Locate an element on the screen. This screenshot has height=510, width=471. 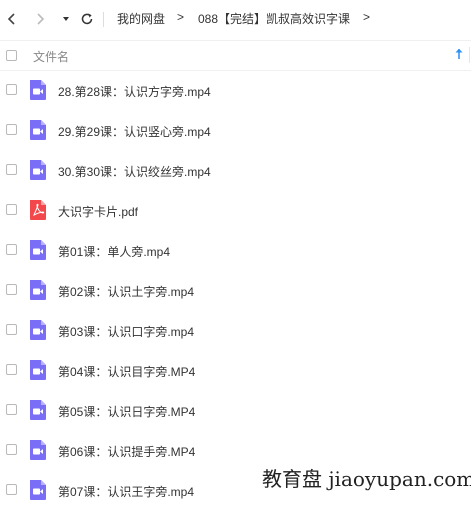
breadcrumb-current-folder: 088【完结】凯叔高效识字课 is located at coordinates (274, 18).